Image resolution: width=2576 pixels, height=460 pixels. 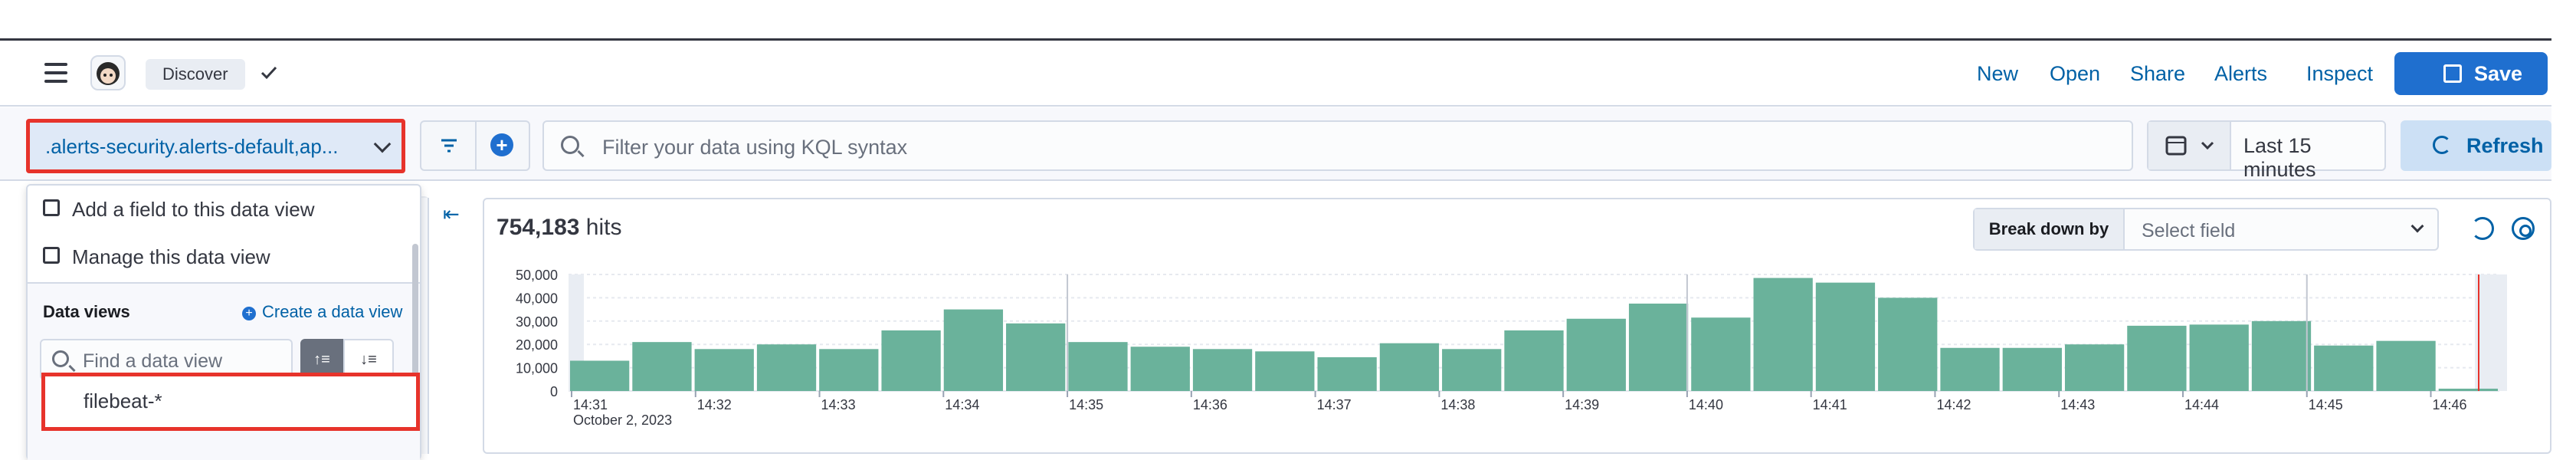 What do you see at coordinates (715, 404) in the screenshot?
I see `x-tick-label: 14:32` at bounding box center [715, 404].